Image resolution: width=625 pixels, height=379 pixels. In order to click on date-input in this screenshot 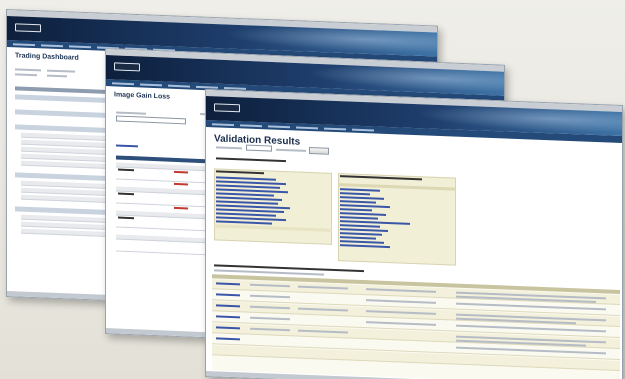, I will do `click(259, 148)`.